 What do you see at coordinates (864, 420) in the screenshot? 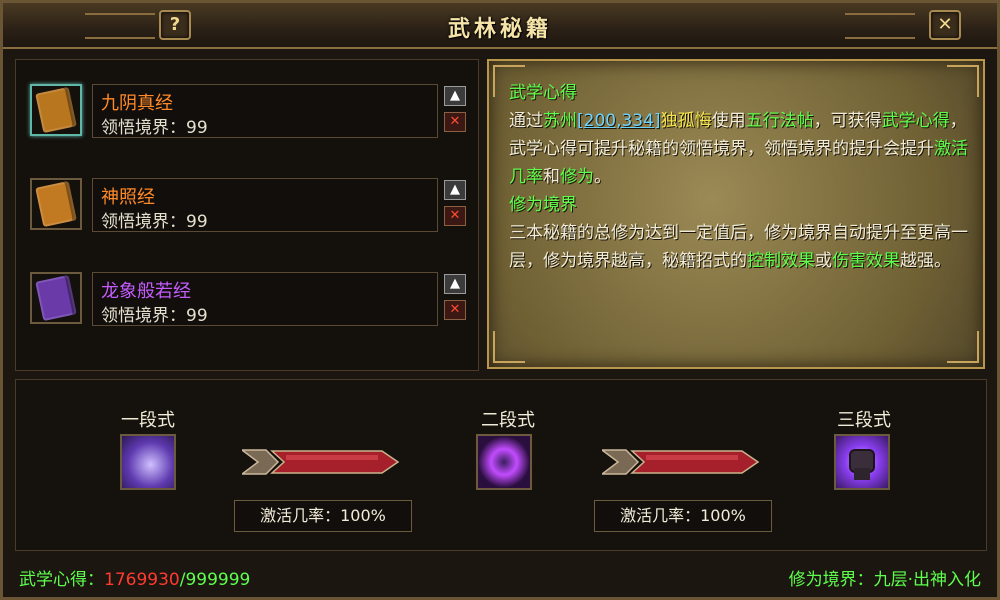
I see `stage-label-3: 三段式` at bounding box center [864, 420].